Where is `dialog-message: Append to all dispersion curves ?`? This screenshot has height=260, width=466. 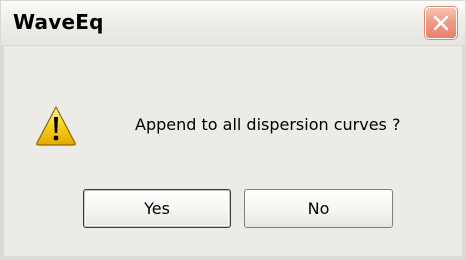
dialog-message: Append to all dispersion curves ? is located at coordinates (268, 124).